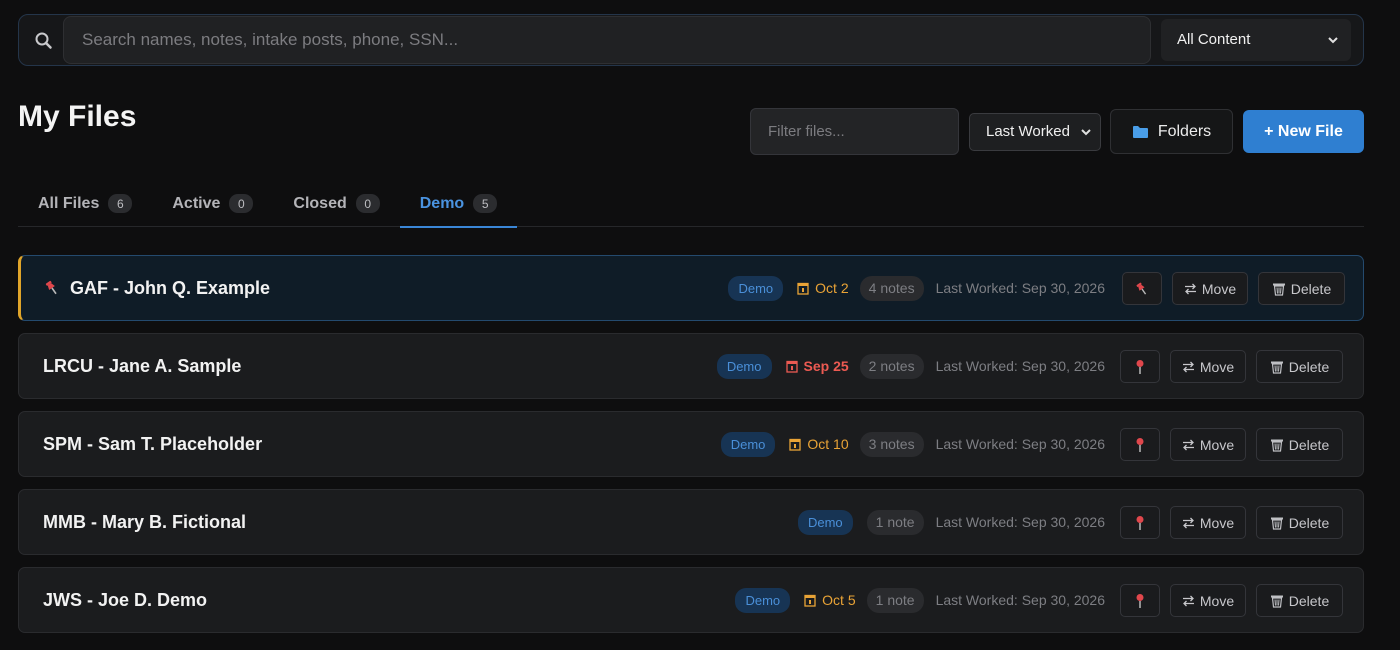 The height and width of the screenshot is (650, 1400). What do you see at coordinates (442, 203) in the screenshot?
I see `tab-label: Demo` at bounding box center [442, 203].